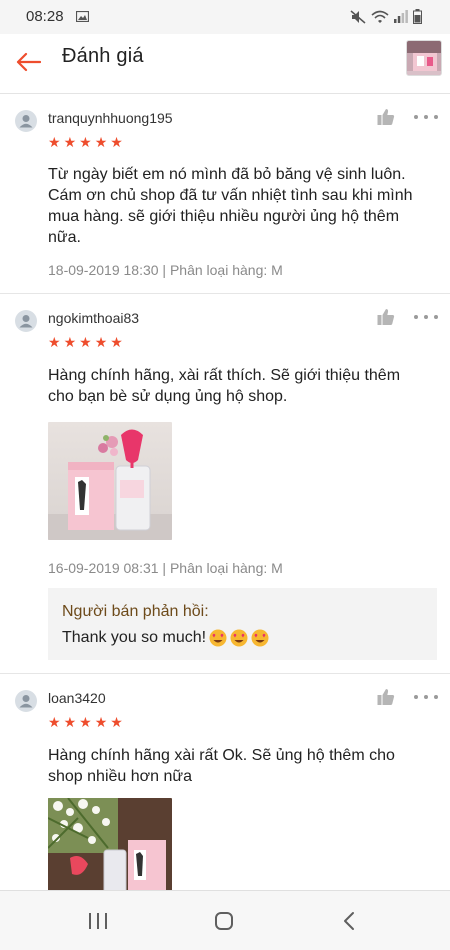 The height and width of the screenshot is (950, 450). Describe the element at coordinates (77, 698) in the screenshot. I see `review-username: loan3420` at that location.